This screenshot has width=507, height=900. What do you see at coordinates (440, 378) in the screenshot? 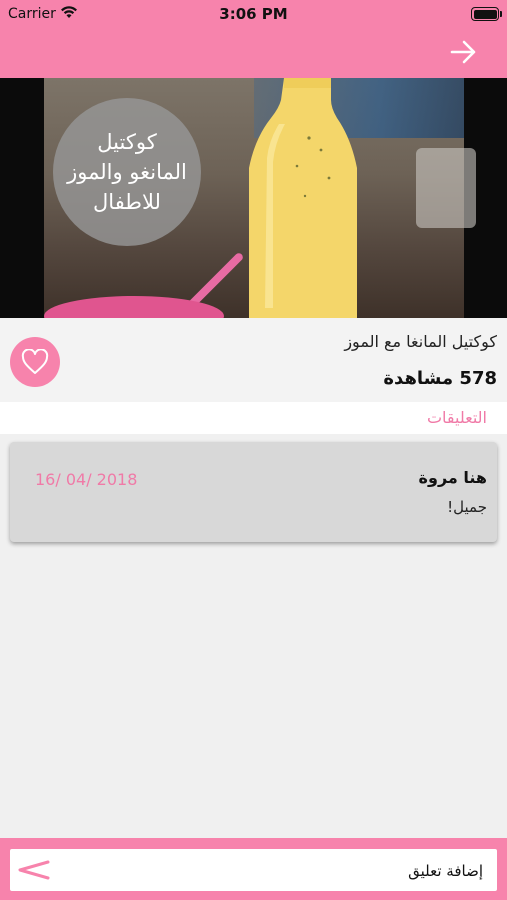
I see `views-count: 578 مشاهدة` at bounding box center [440, 378].